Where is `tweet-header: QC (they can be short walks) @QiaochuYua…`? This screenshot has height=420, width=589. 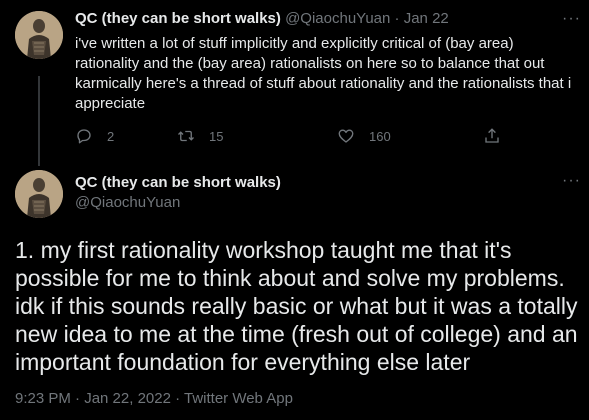 tweet-header: QC (they can be short walks) @QiaochuYua… is located at coordinates (262, 18).